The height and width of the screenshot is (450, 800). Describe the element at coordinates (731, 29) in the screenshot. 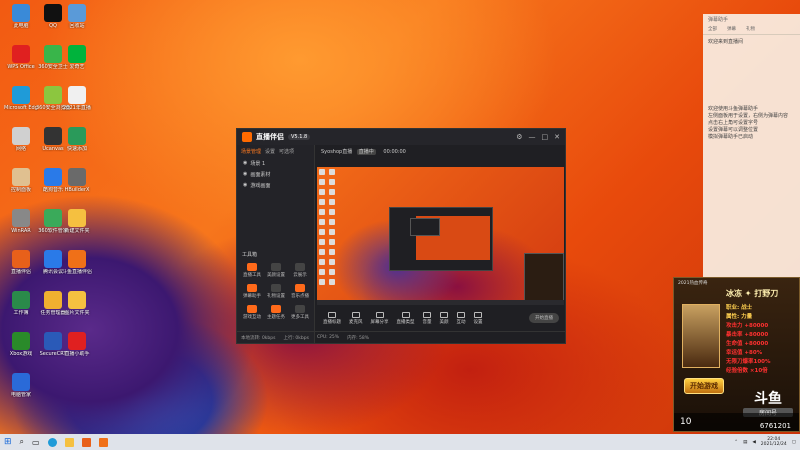

I see `danmu-tab-comments: 弹幕` at that location.